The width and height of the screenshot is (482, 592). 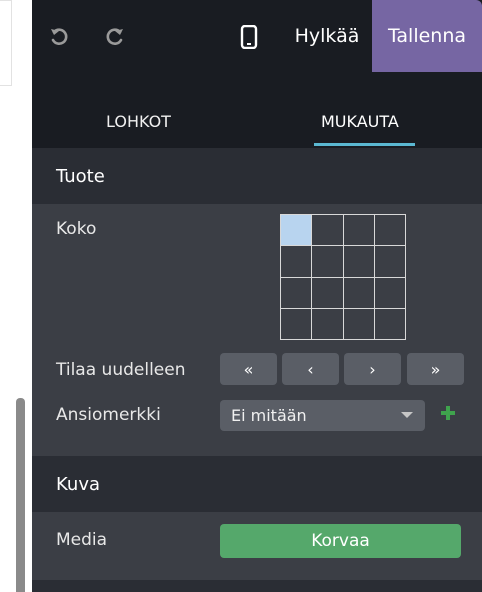 What do you see at coordinates (435, 369) in the screenshot?
I see `move-to-last-button: »` at bounding box center [435, 369].